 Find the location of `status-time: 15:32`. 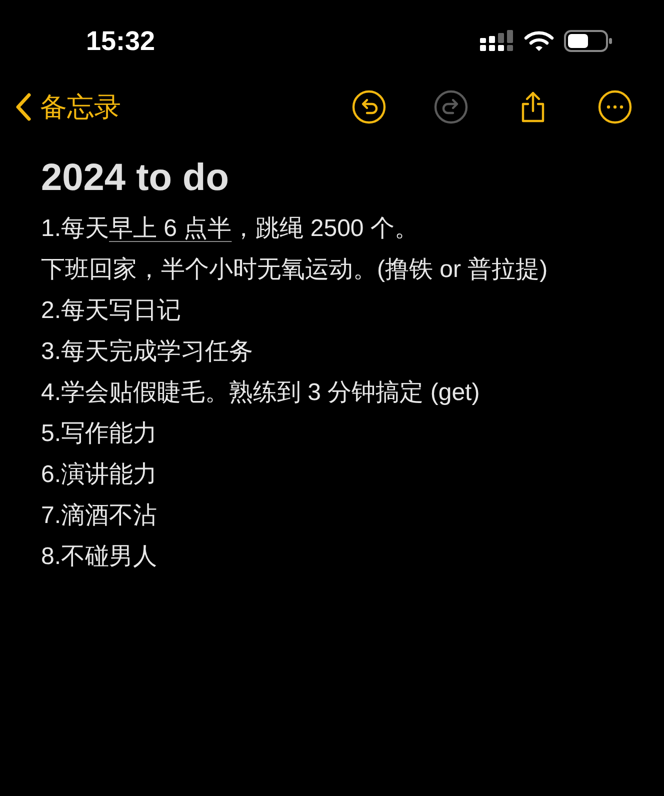

status-time: 15:32 is located at coordinates (121, 41).